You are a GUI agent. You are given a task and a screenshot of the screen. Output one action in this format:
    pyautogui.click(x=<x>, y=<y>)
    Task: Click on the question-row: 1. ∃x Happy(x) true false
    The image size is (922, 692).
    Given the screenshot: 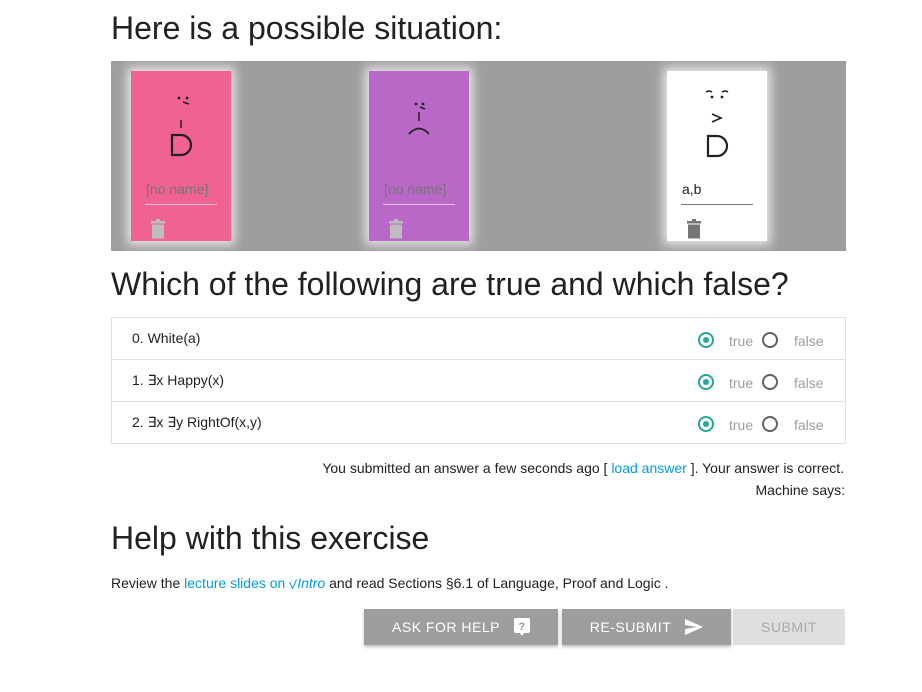 What is the action you would take?
    pyautogui.click(x=478, y=381)
    